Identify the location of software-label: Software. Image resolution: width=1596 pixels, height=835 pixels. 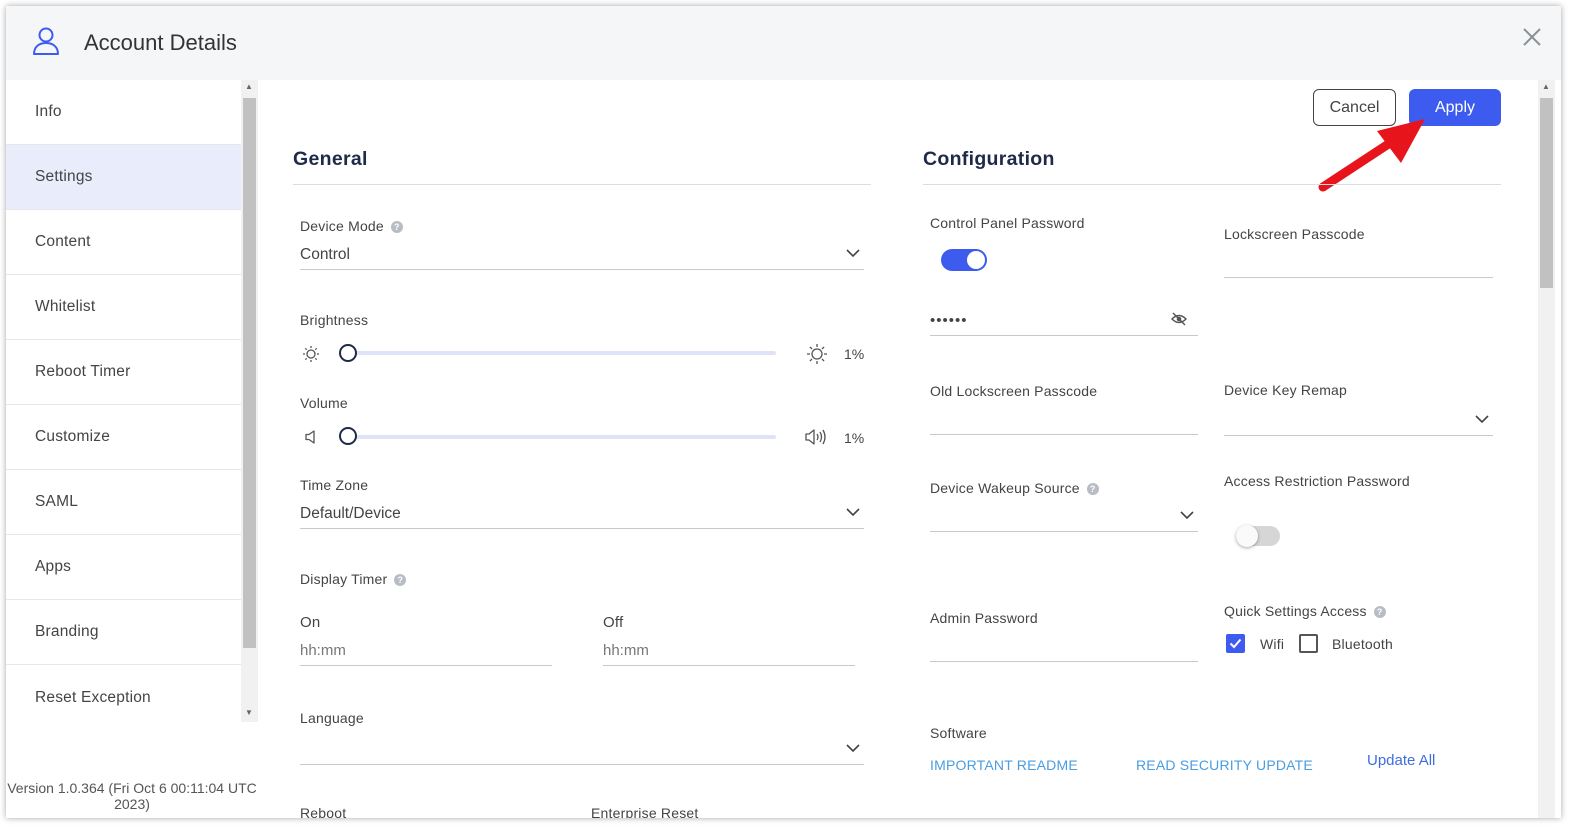
(958, 733).